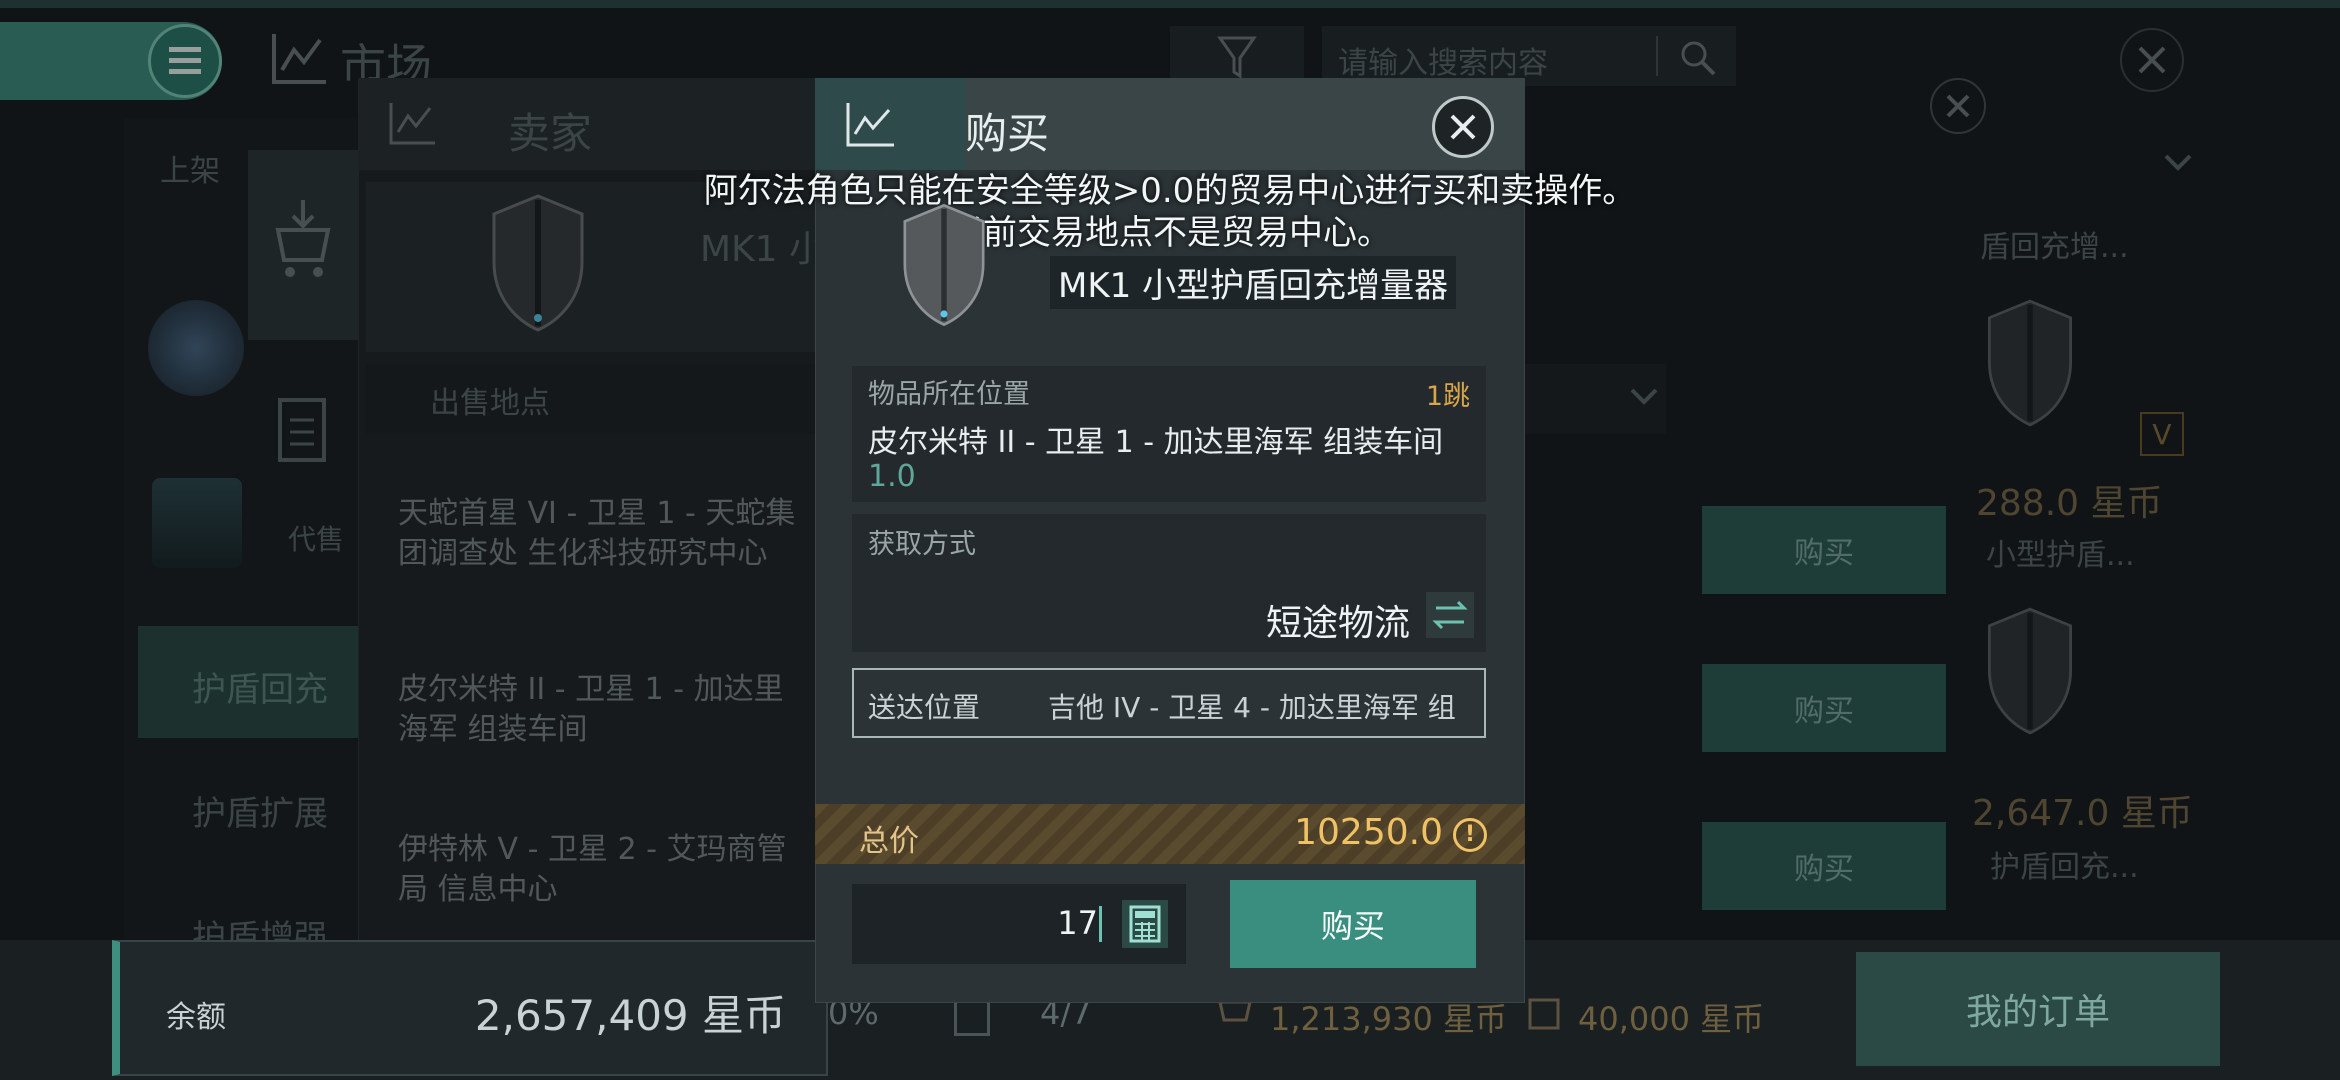  I want to click on total-price-bar: 总价 10250.0 !, so click(1170, 834).